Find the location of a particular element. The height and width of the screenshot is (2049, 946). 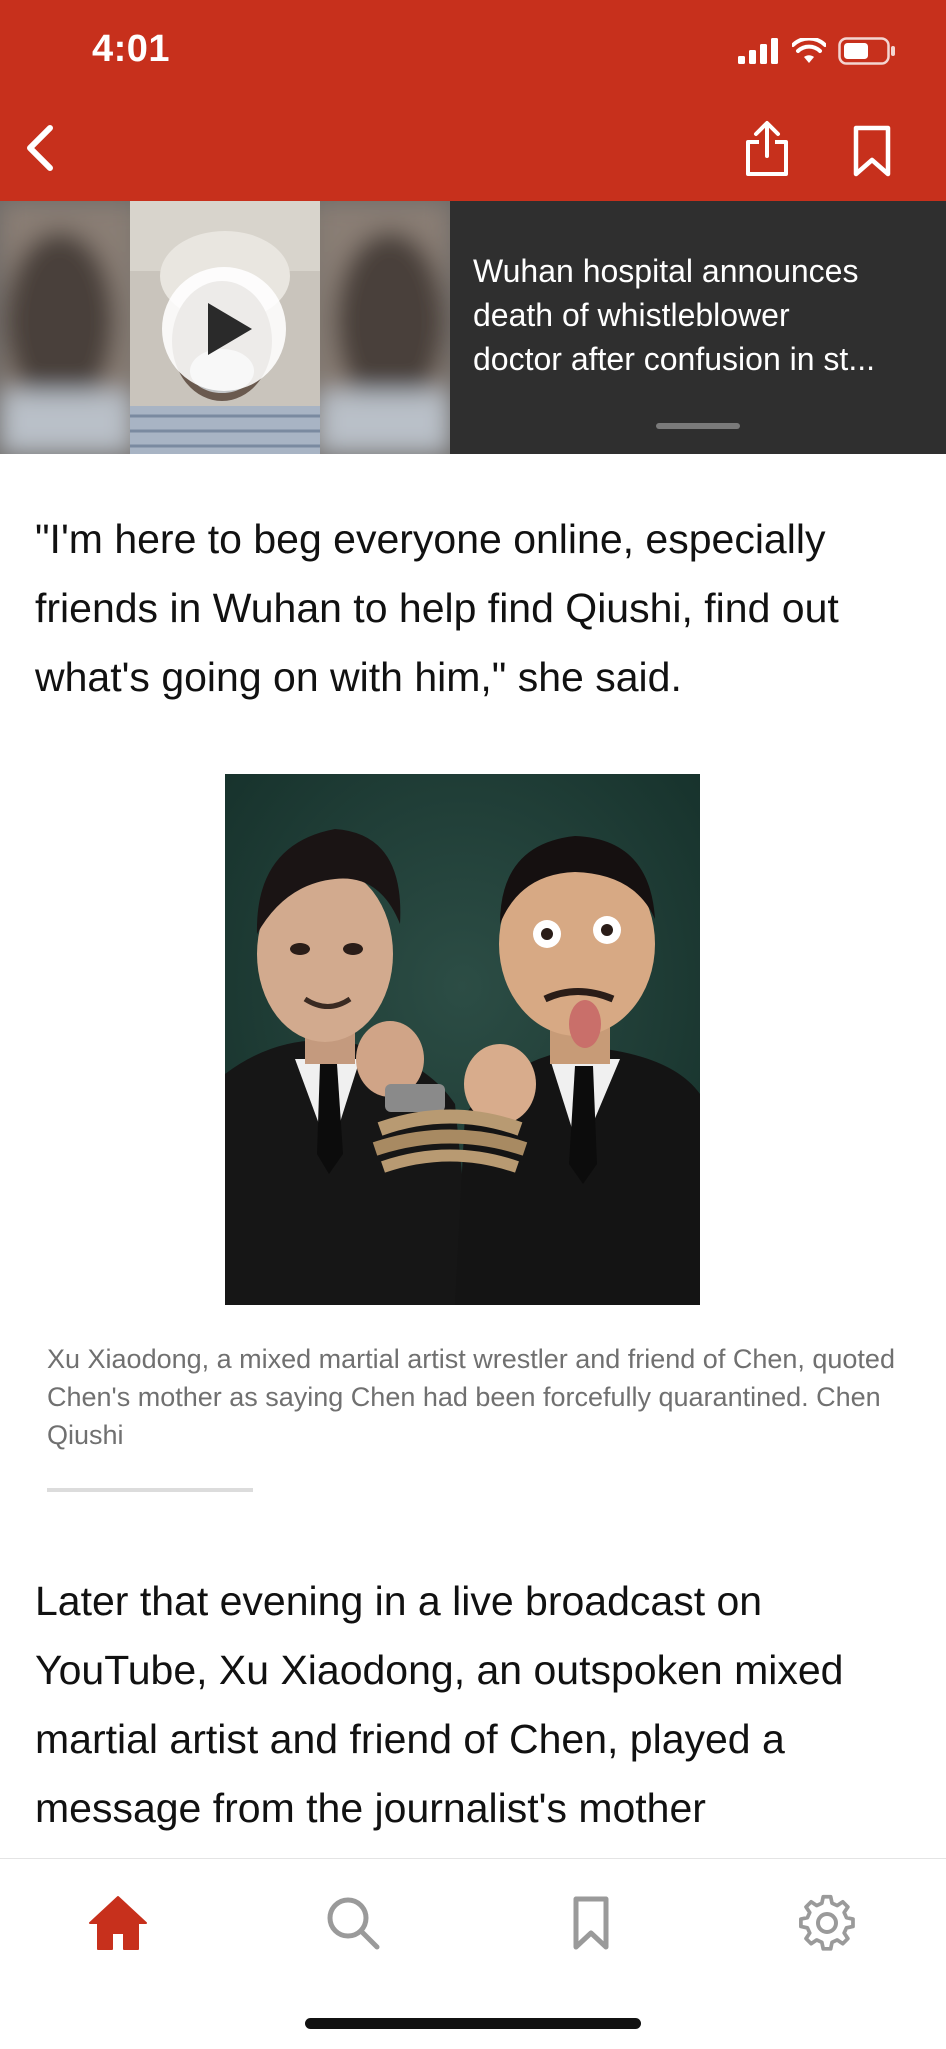

share-button is located at coordinates (767, 148).